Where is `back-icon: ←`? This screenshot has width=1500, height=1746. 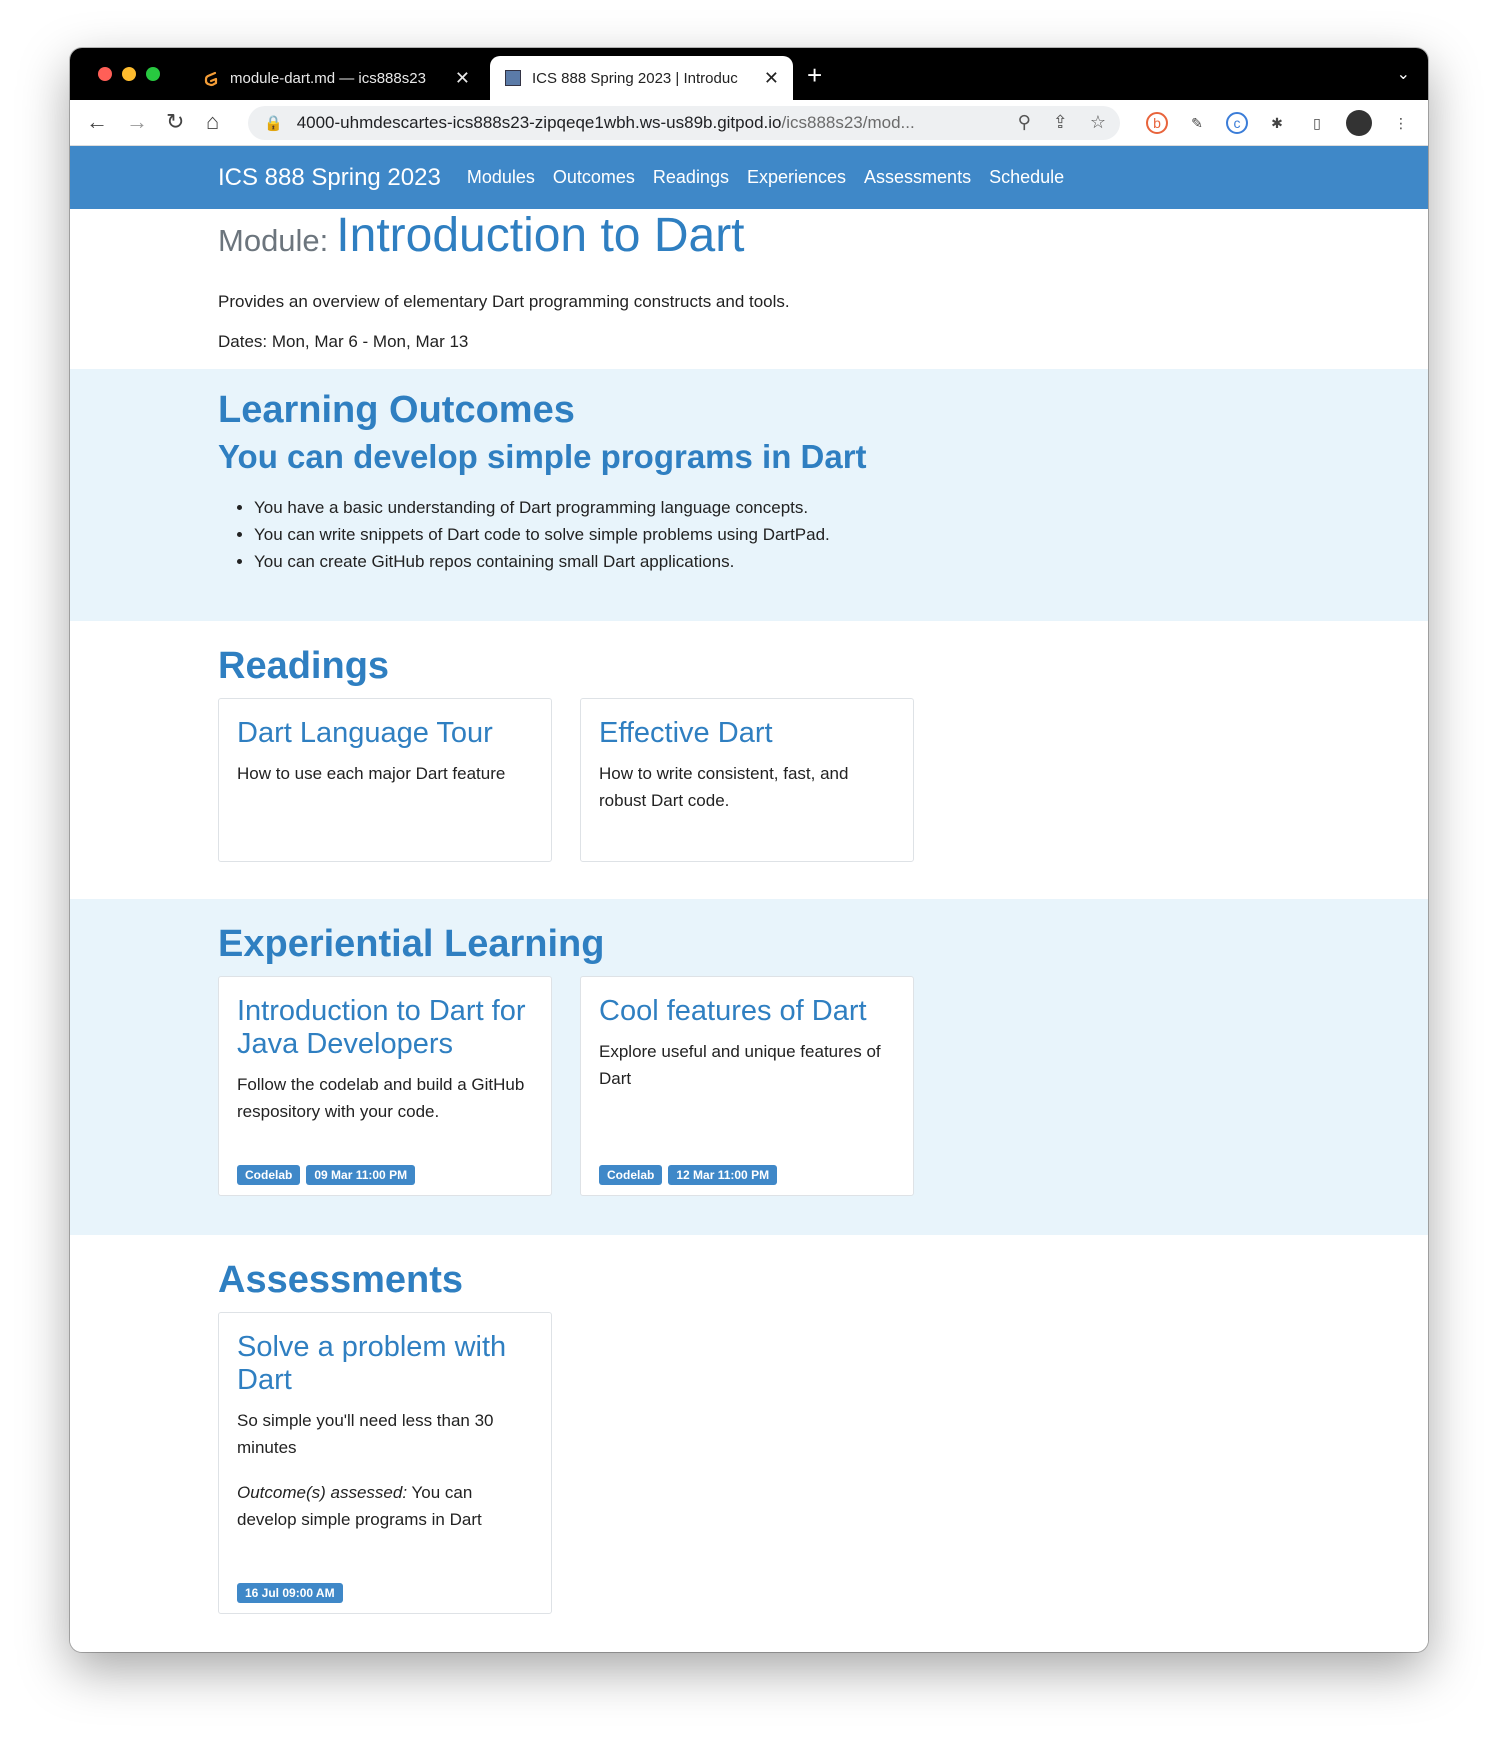 back-icon: ← is located at coordinates (97, 122).